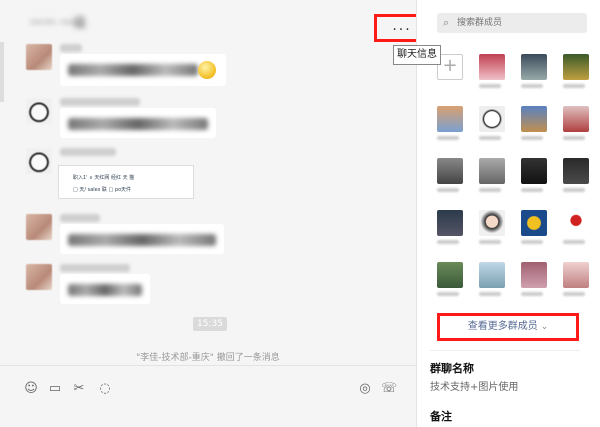  I want to click on search-icon: ⌕, so click(446, 22).